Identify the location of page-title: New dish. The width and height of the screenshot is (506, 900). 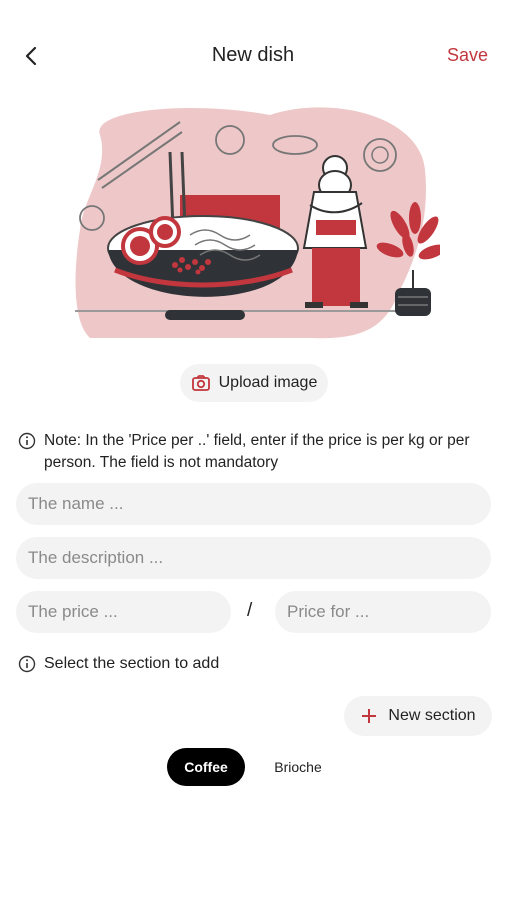
(253, 55).